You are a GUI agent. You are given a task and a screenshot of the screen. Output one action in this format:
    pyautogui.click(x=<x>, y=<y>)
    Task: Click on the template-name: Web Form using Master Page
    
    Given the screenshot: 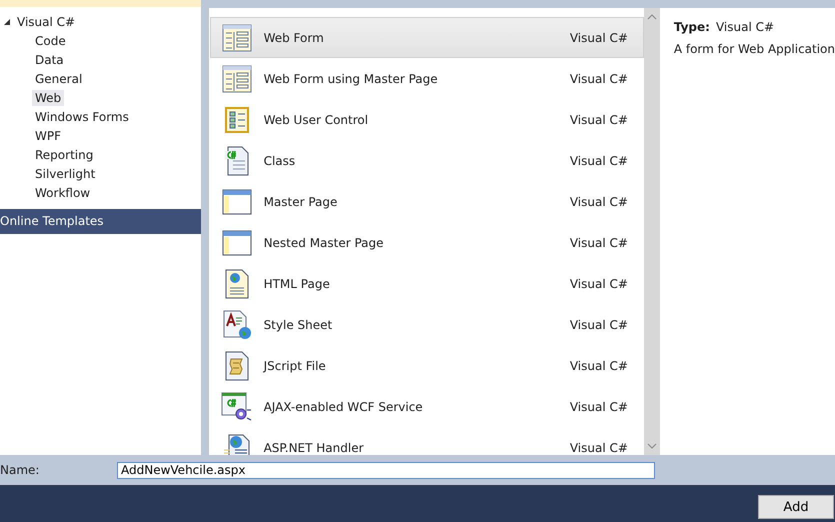 What is the action you would take?
    pyautogui.click(x=350, y=79)
    